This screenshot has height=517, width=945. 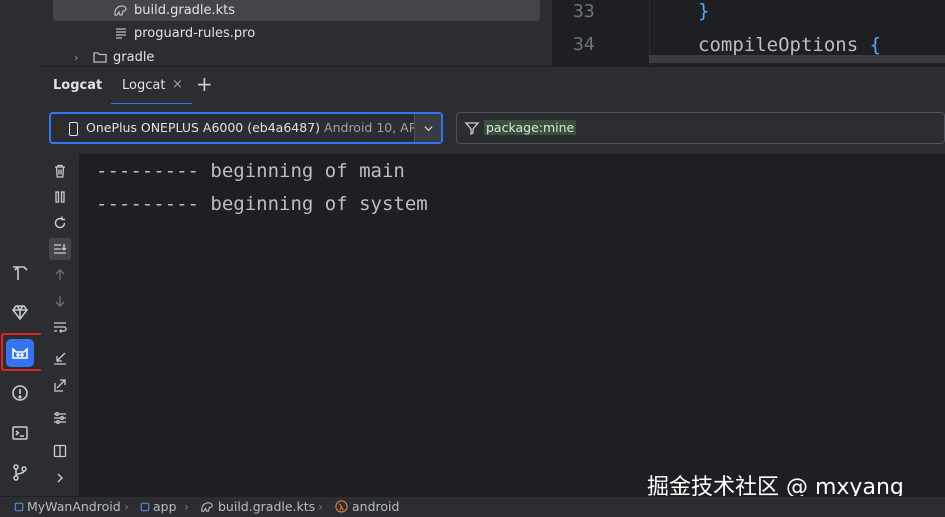 I want to click on chevron-right-icon, so click(x=60, y=478).